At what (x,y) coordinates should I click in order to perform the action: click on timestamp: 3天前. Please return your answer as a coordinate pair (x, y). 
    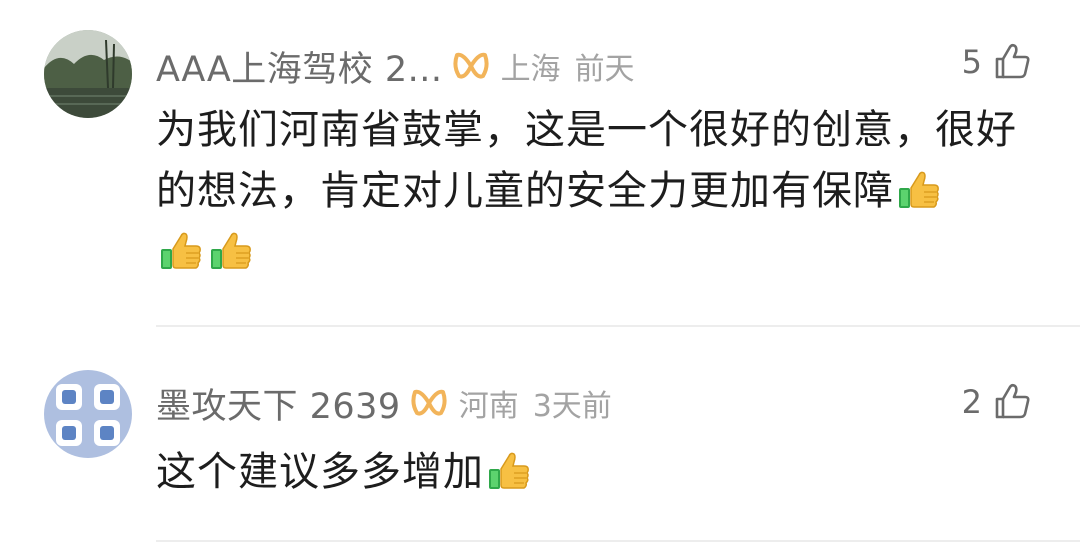
    Looking at the image, I should click on (572, 406).